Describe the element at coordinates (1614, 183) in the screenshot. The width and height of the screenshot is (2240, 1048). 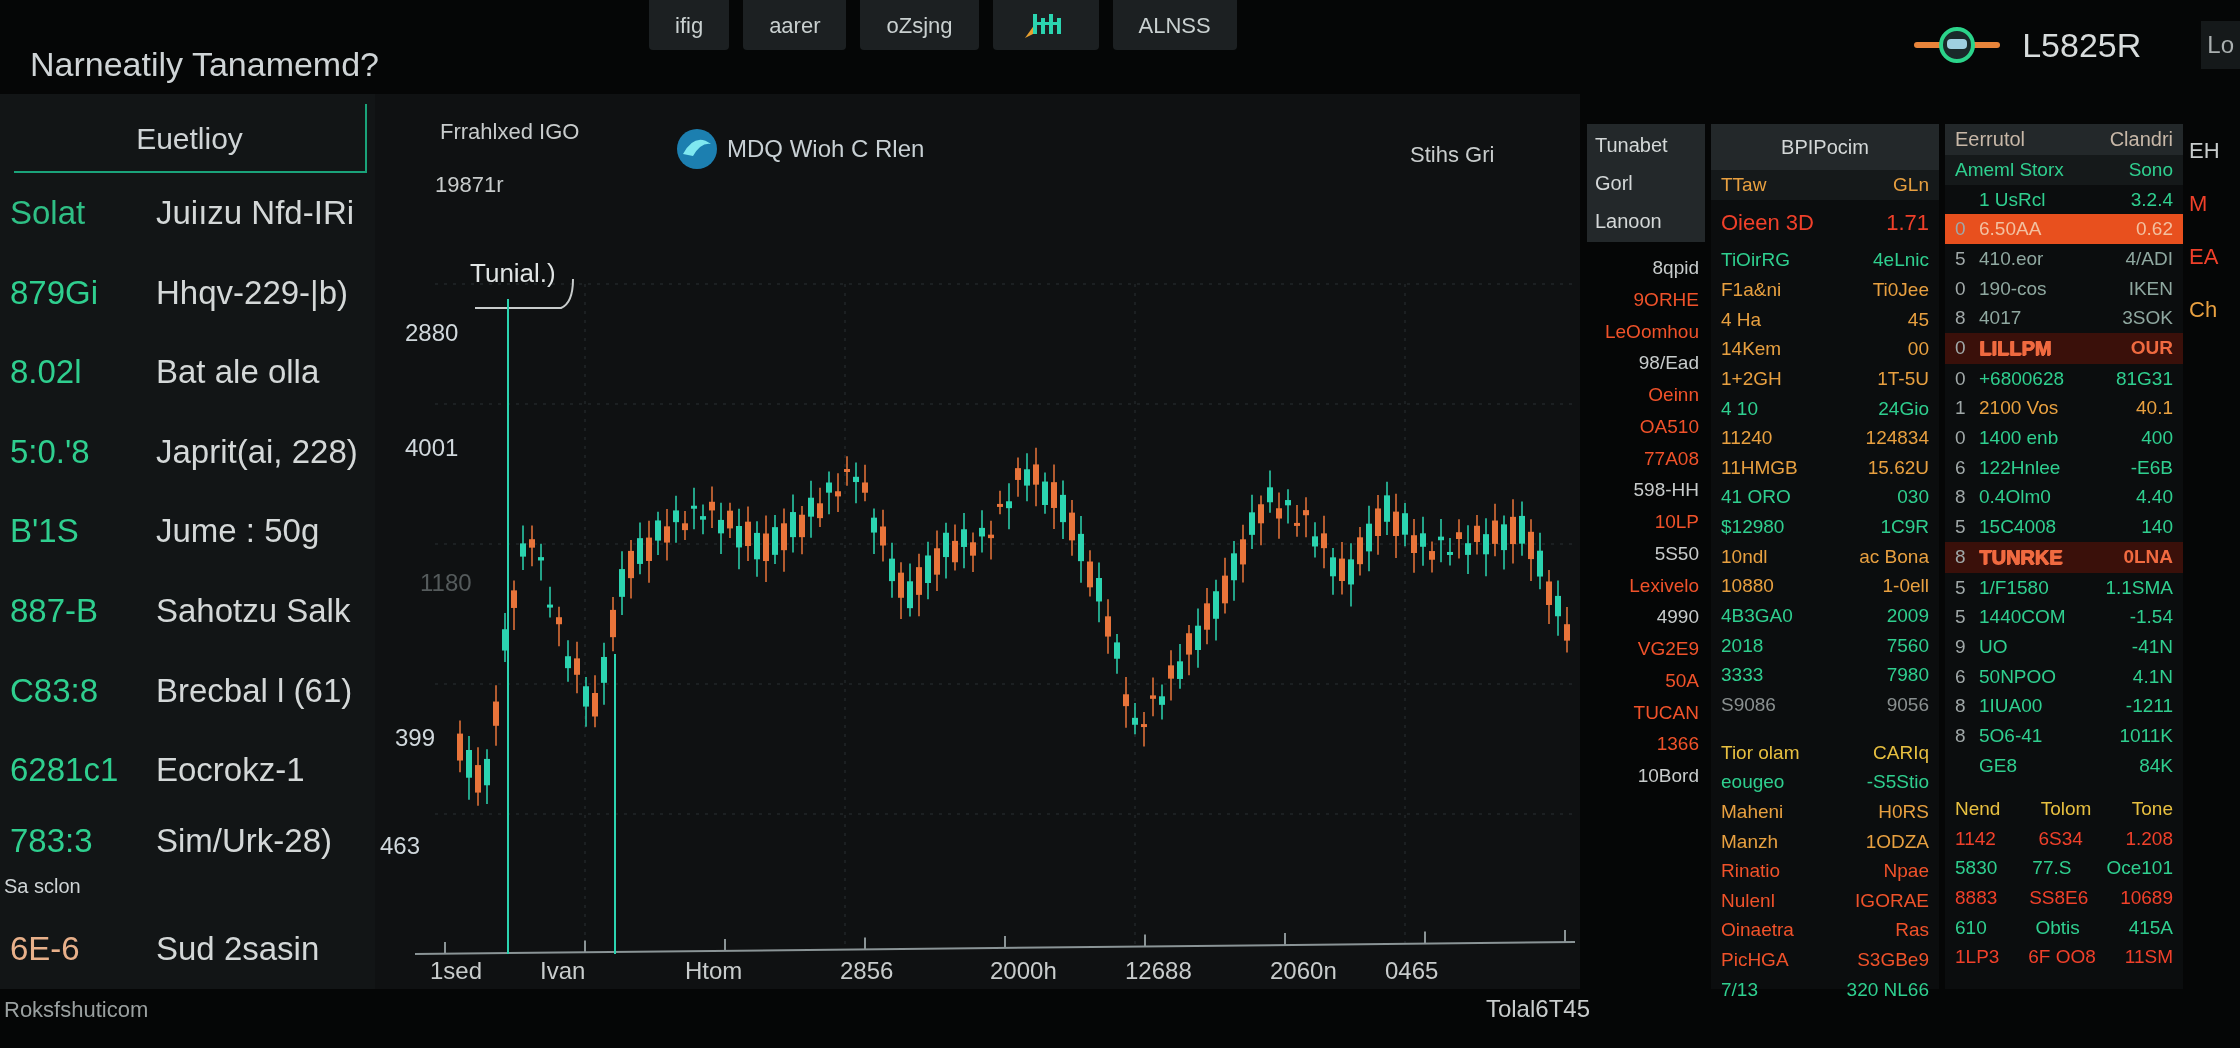
I see `header-label: Gorl` at that location.